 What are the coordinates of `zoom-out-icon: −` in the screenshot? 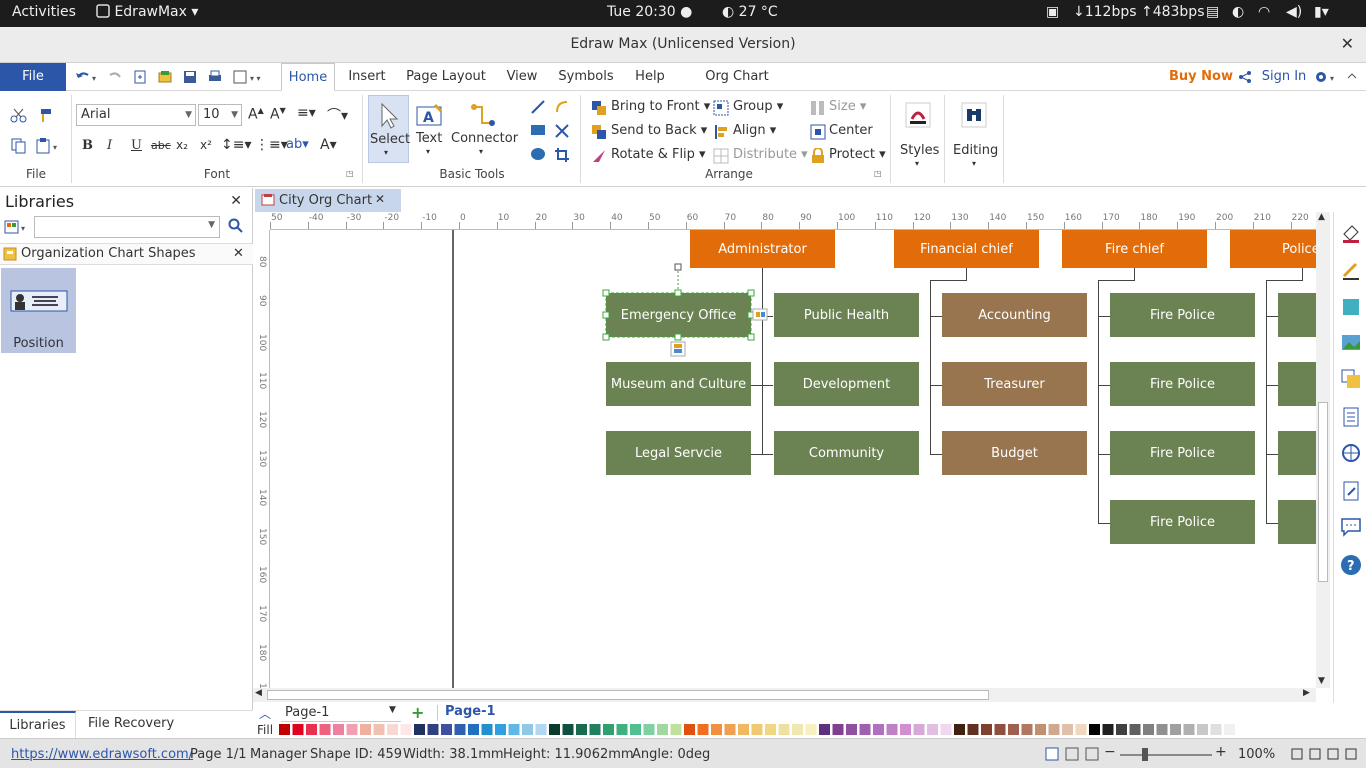 It's located at (1110, 752).